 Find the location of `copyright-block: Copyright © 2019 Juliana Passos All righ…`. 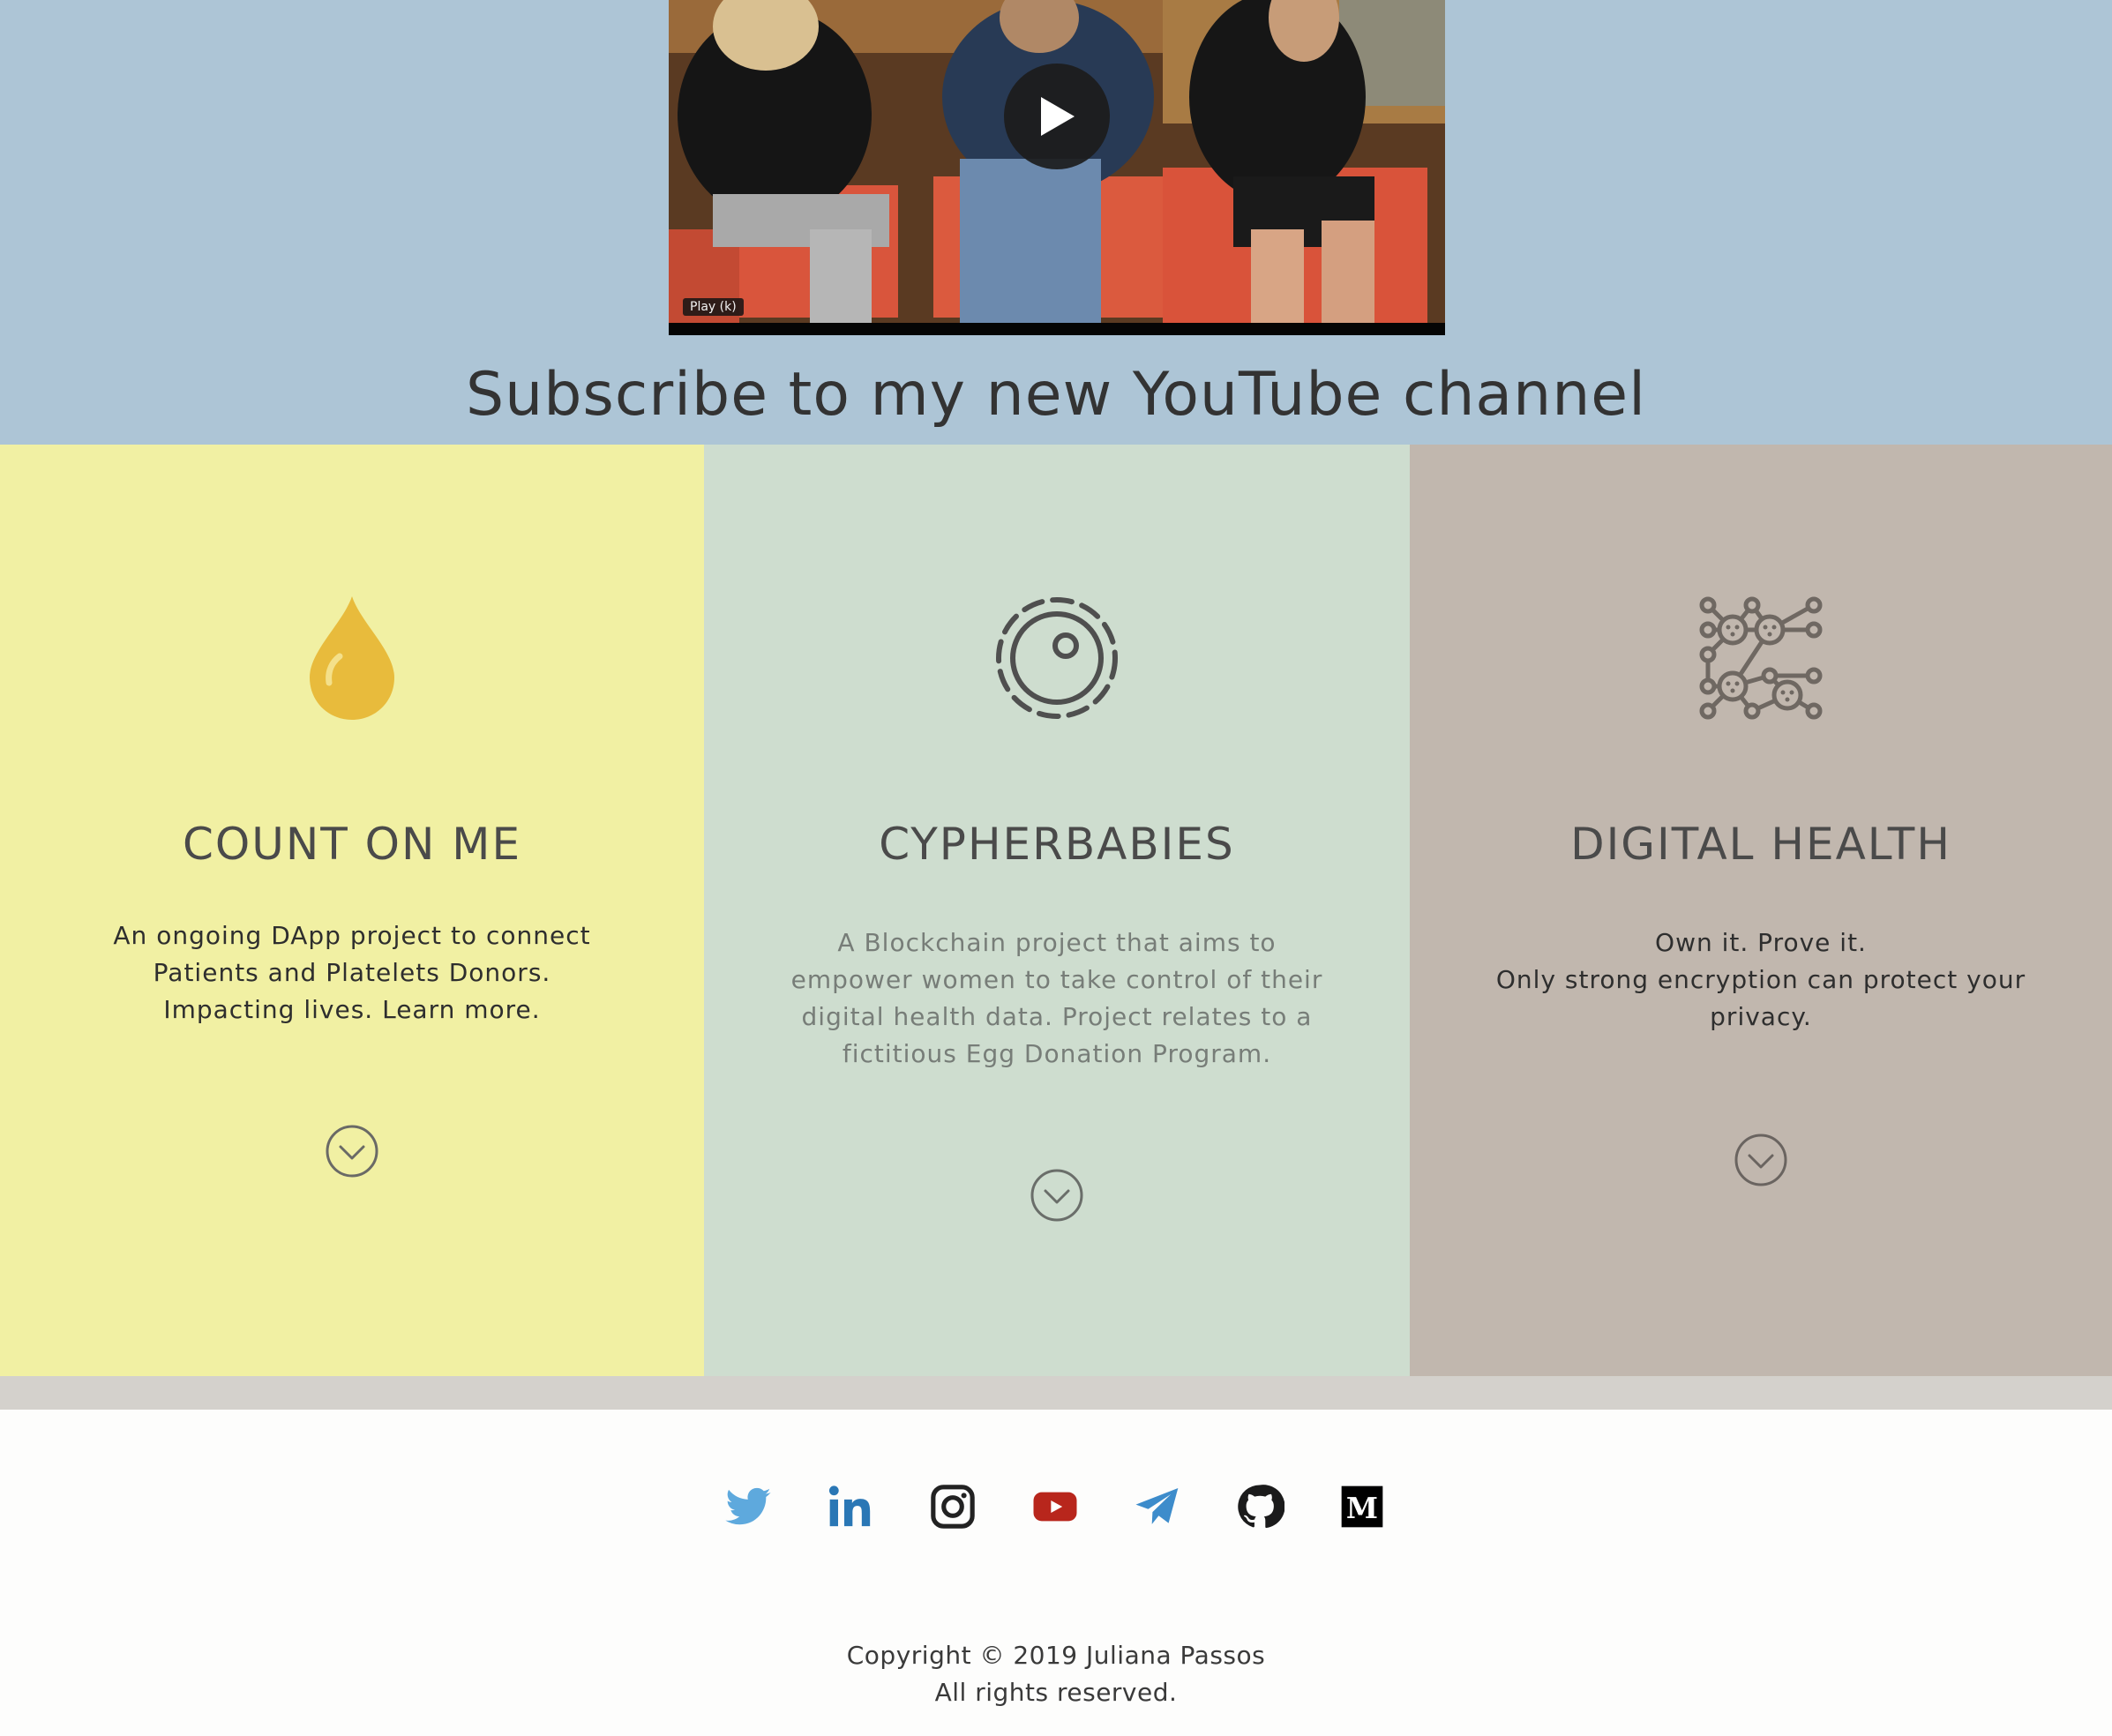

copyright-block: Copyright © 2019 Juliana Passos All righ… is located at coordinates (1056, 1674).